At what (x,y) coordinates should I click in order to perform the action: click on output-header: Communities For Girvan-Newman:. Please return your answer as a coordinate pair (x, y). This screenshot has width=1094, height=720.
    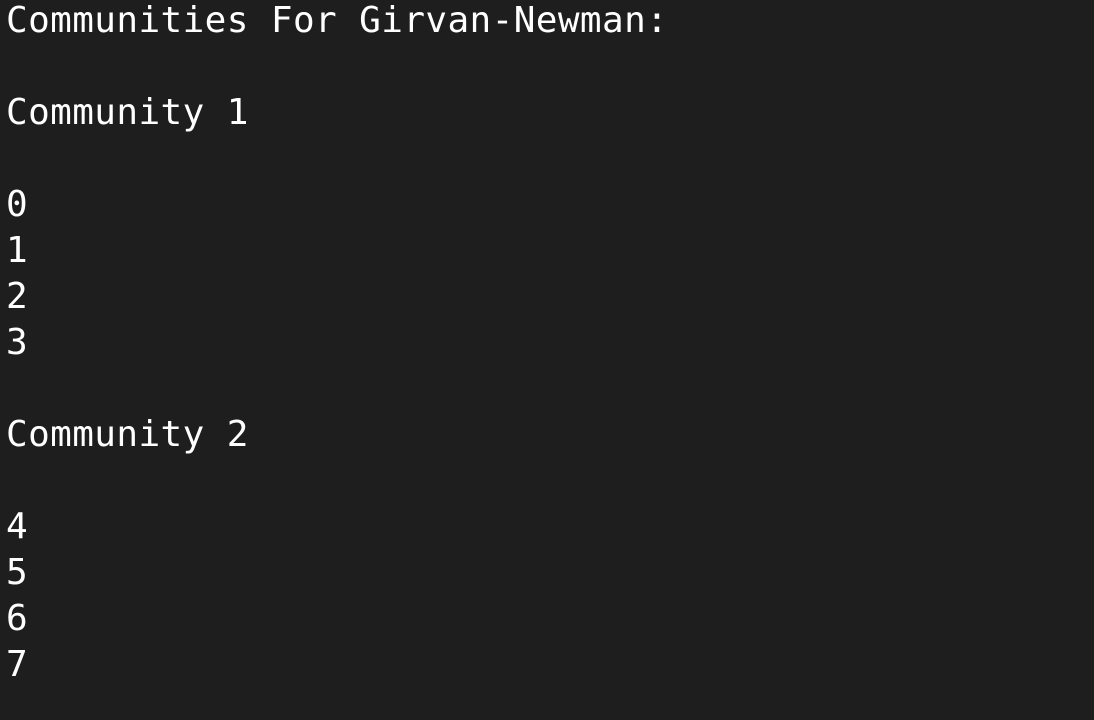
    Looking at the image, I should click on (337, 20).